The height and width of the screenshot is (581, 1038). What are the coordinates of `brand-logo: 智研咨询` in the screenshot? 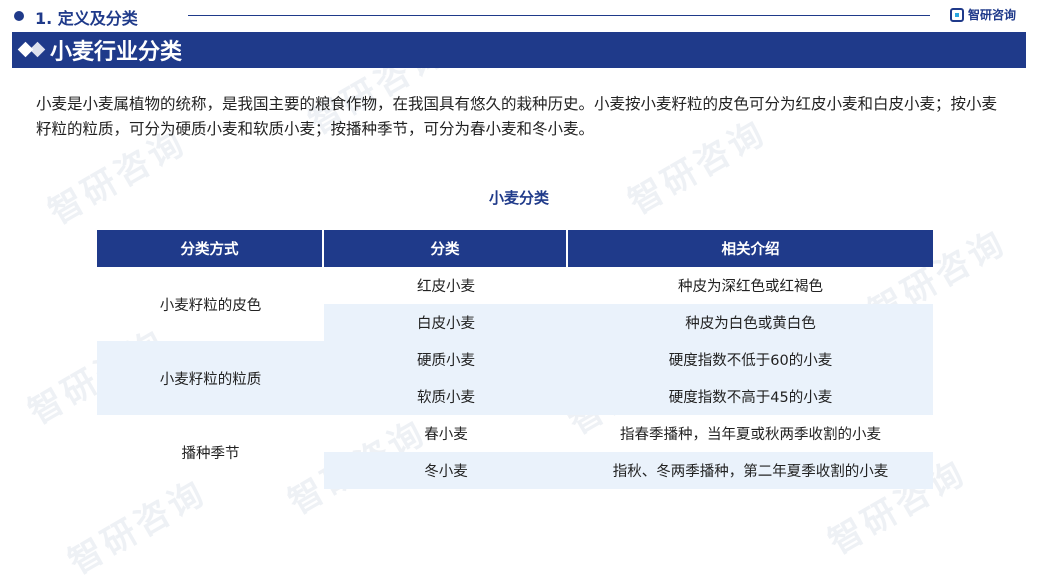 It's located at (983, 14).